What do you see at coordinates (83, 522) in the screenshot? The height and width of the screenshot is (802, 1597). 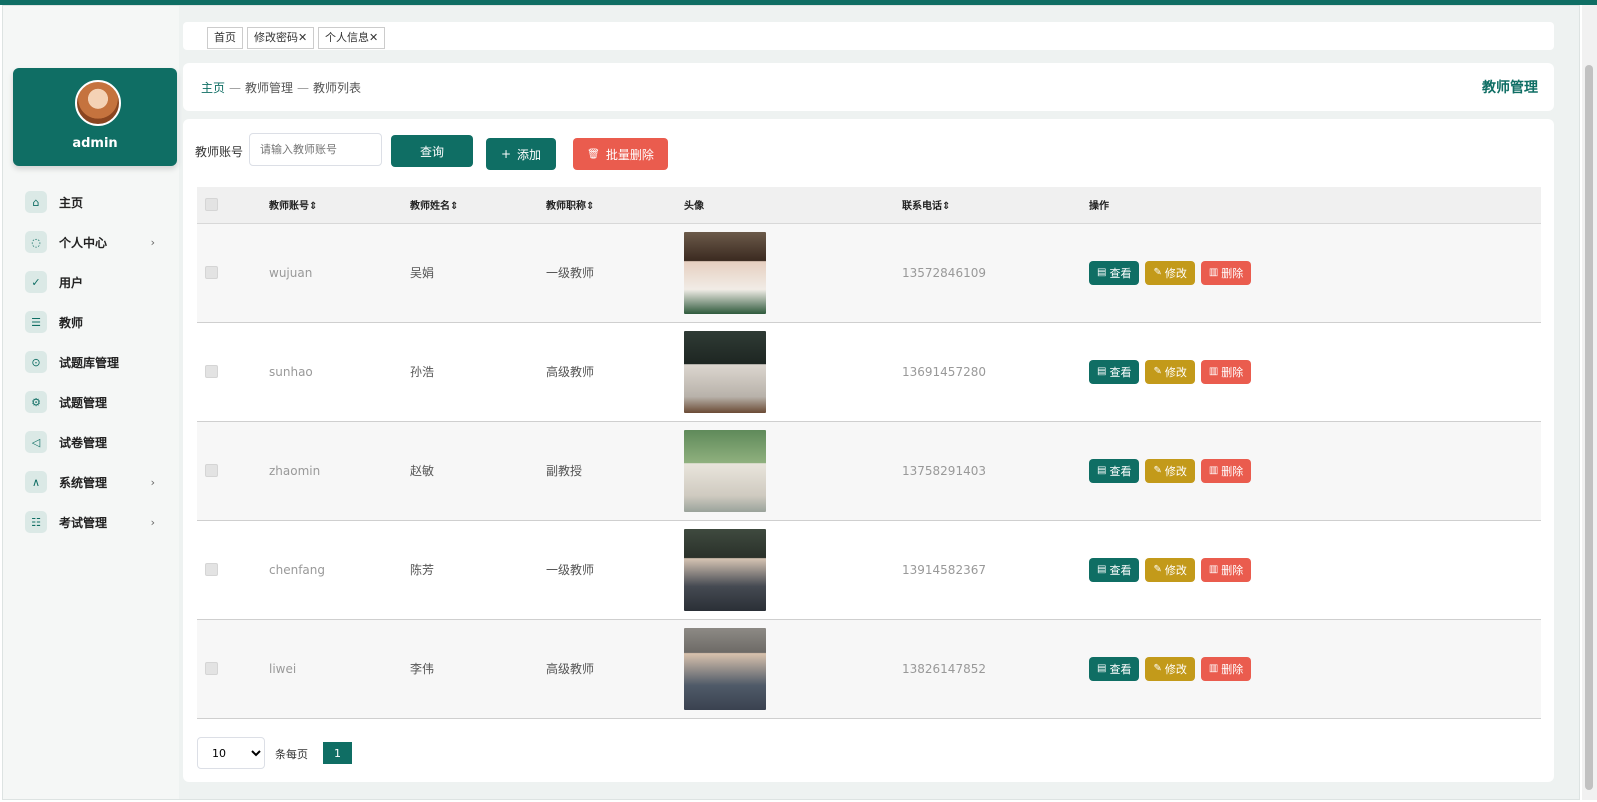 I see `sidebar-item-label: 考试管理` at bounding box center [83, 522].